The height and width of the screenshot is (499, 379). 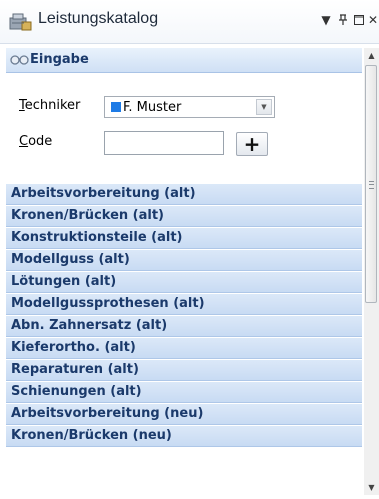 I want to click on pin-icon, so click(x=343, y=20).